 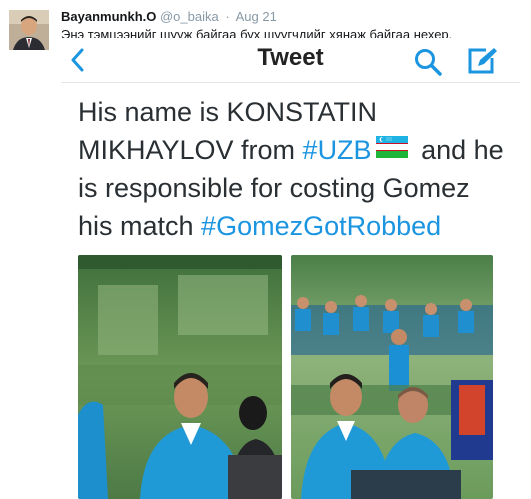 I want to click on compose-icon, so click(x=482, y=63).